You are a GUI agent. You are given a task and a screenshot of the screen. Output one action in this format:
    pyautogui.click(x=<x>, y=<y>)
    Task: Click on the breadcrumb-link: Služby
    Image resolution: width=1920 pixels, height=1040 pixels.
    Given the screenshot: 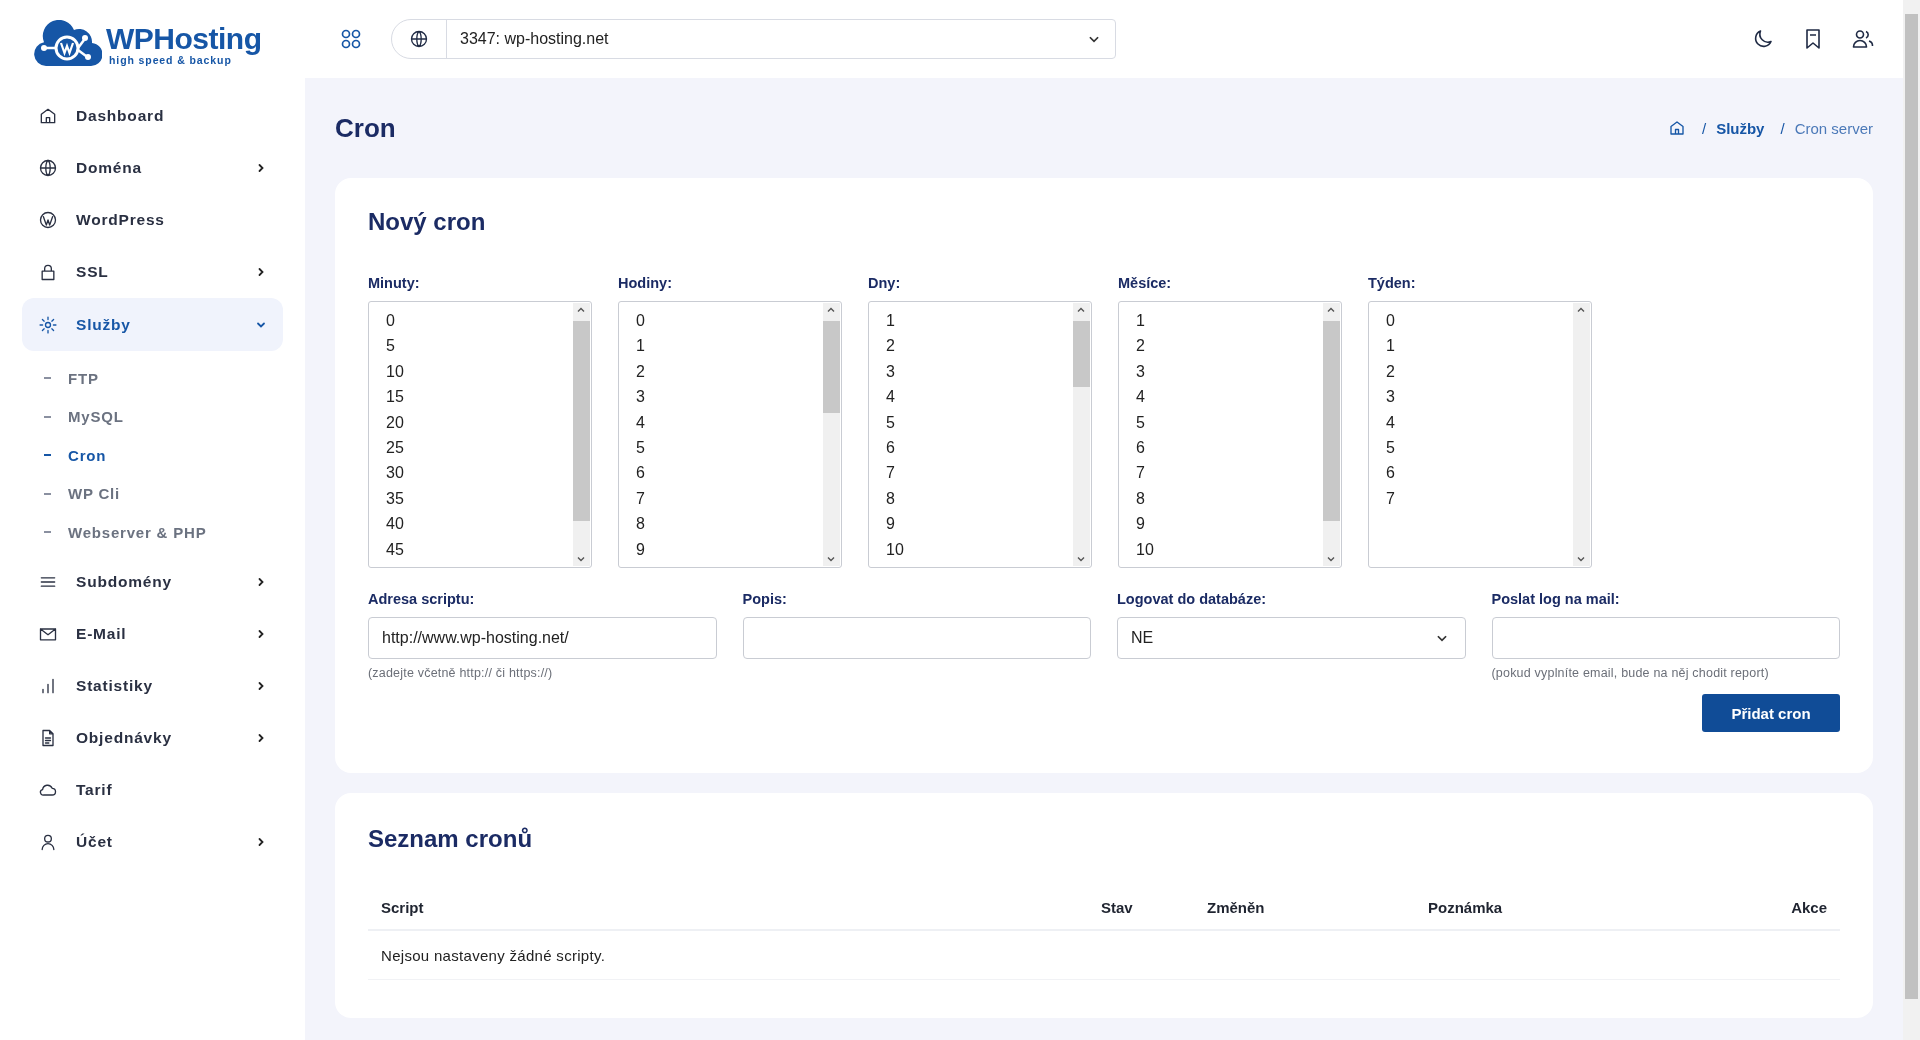 What is the action you would take?
    pyautogui.click(x=1740, y=128)
    